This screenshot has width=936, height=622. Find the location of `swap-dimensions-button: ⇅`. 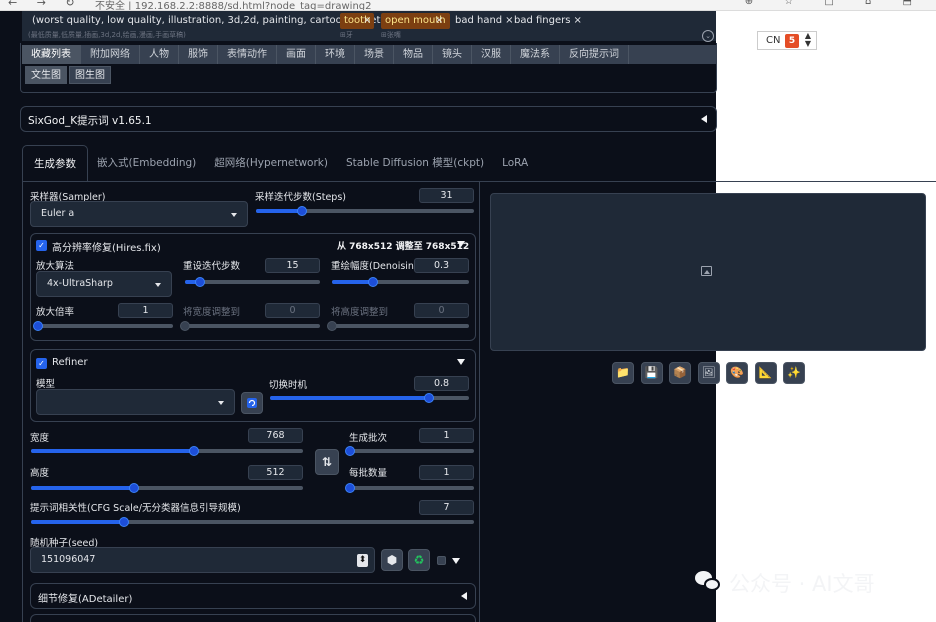

swap-dimensions-button: ⇅ is located at coordinates (327, 462).